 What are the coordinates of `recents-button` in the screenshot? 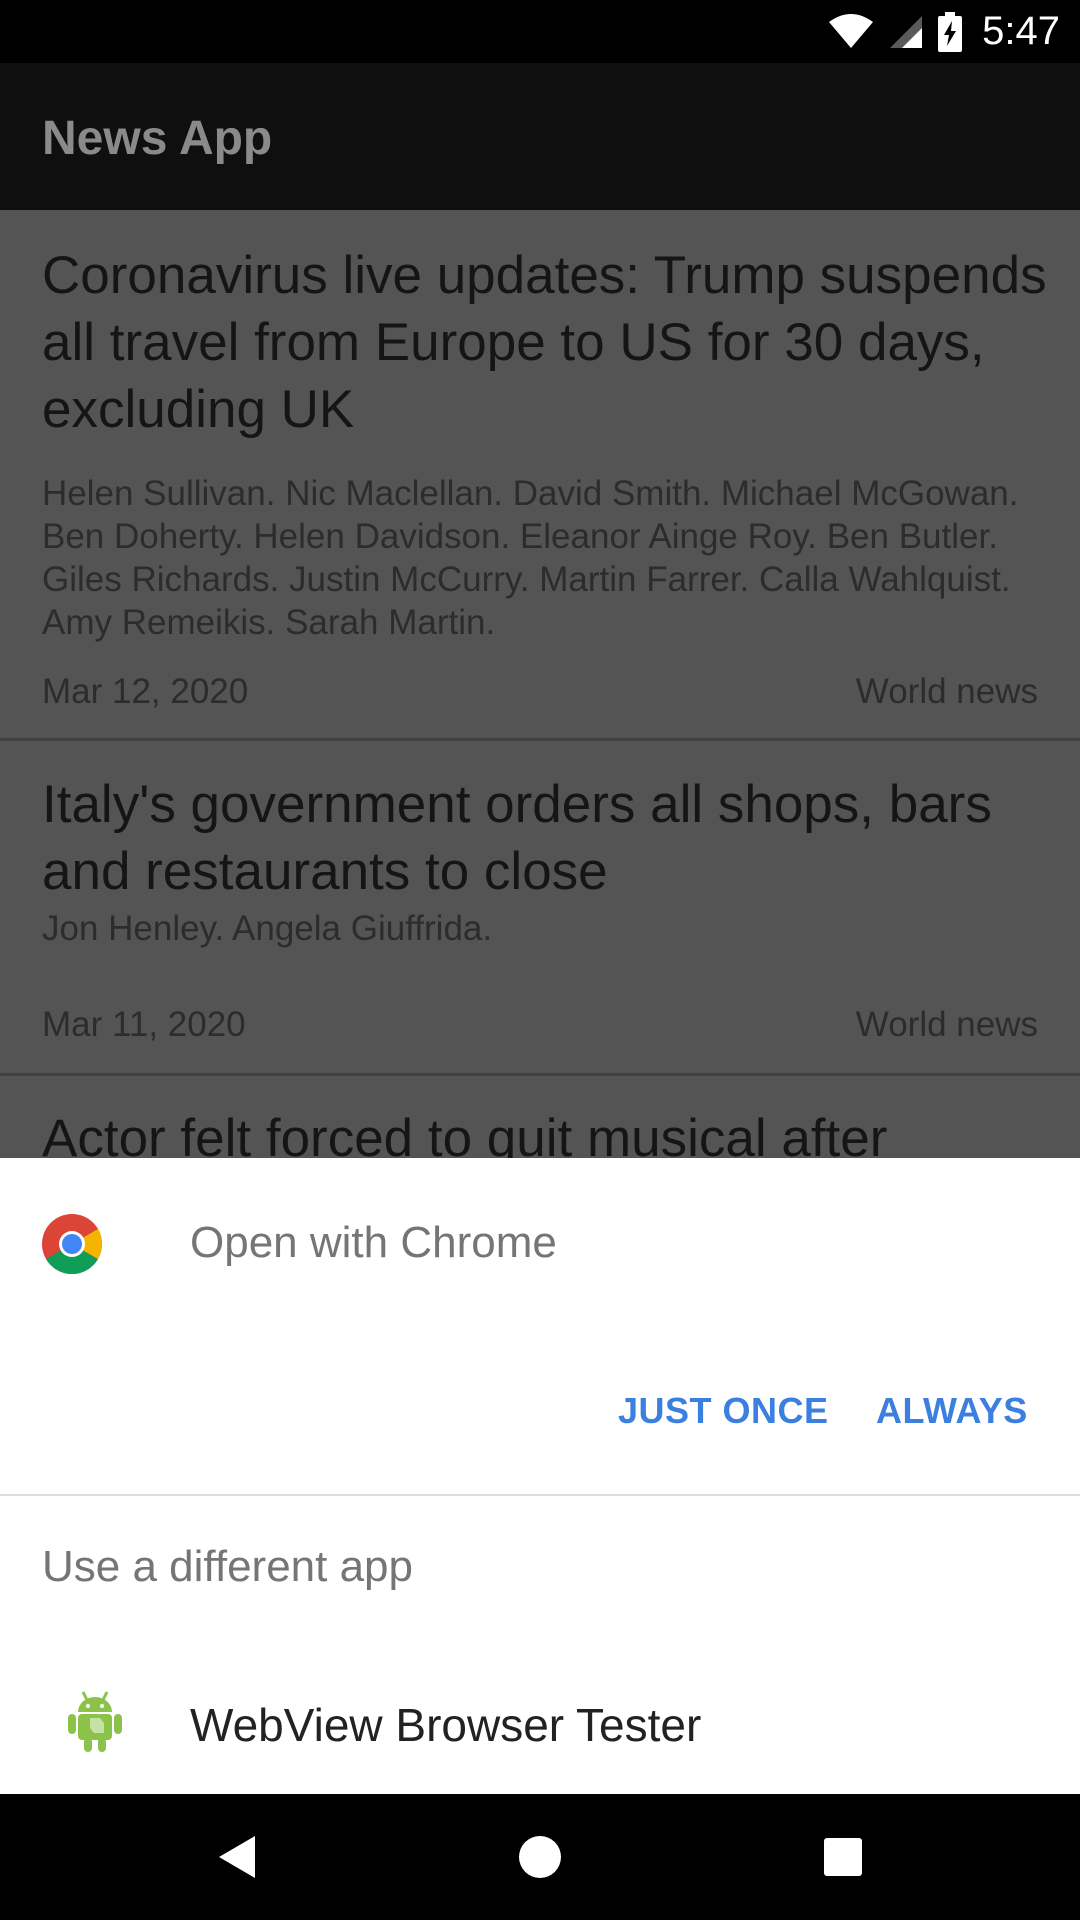 It's located at (843, 1857).